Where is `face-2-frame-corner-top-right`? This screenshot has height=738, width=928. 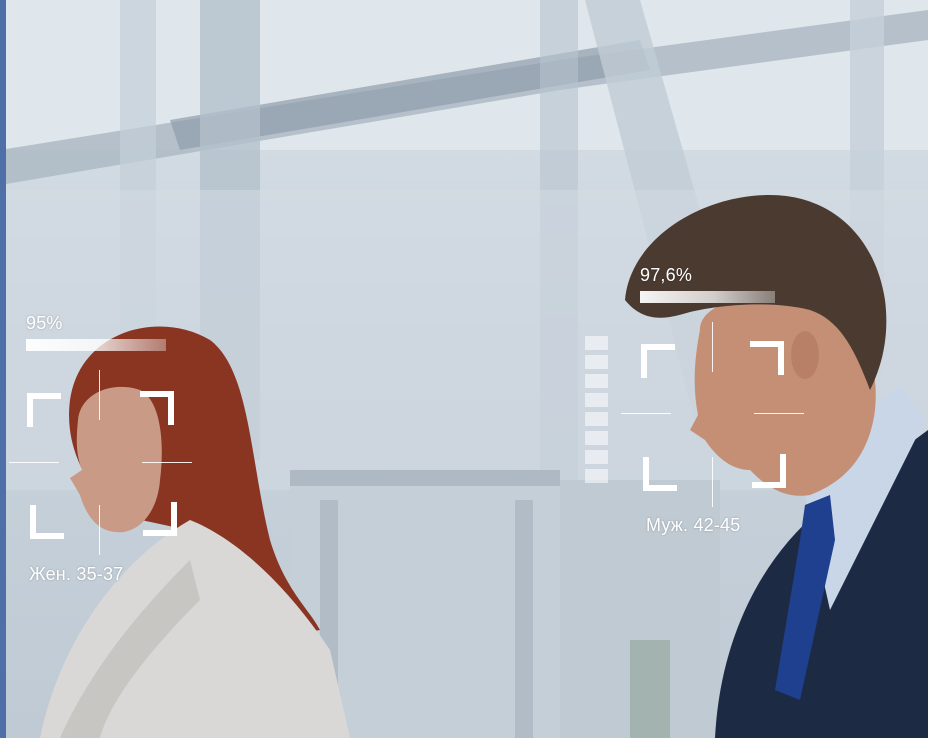 face-2-frame-corner-top-right is located at coordinates (767, 358).